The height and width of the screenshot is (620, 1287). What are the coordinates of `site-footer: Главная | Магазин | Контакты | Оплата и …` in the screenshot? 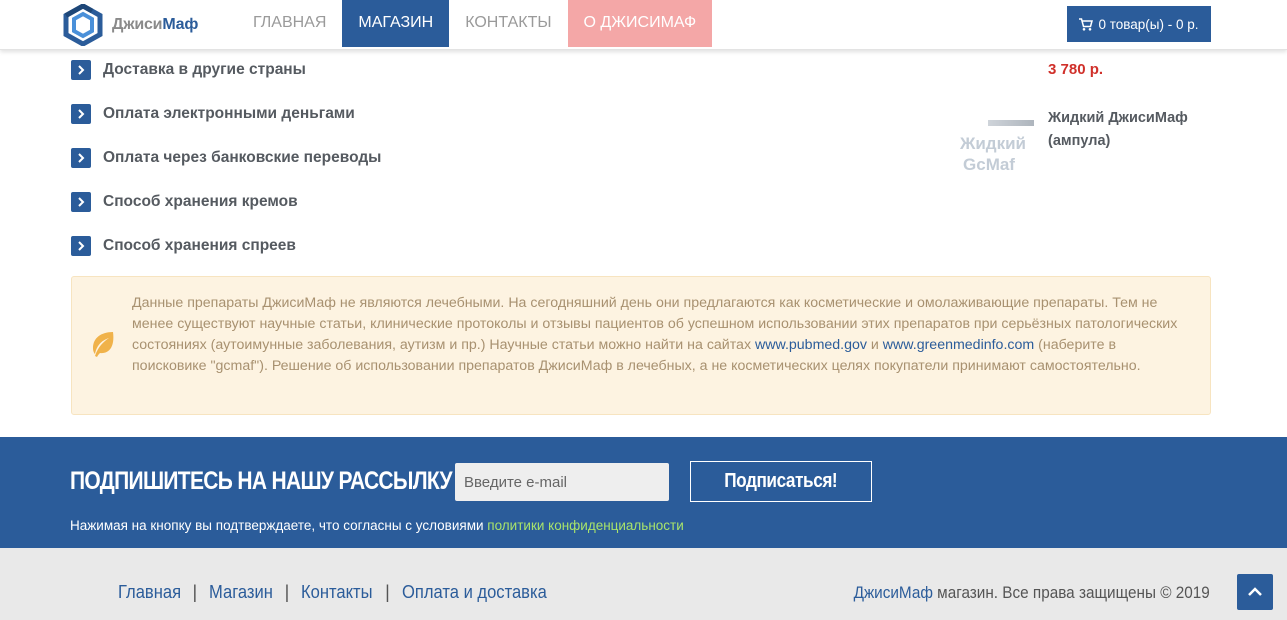 It's located at (643, 584).